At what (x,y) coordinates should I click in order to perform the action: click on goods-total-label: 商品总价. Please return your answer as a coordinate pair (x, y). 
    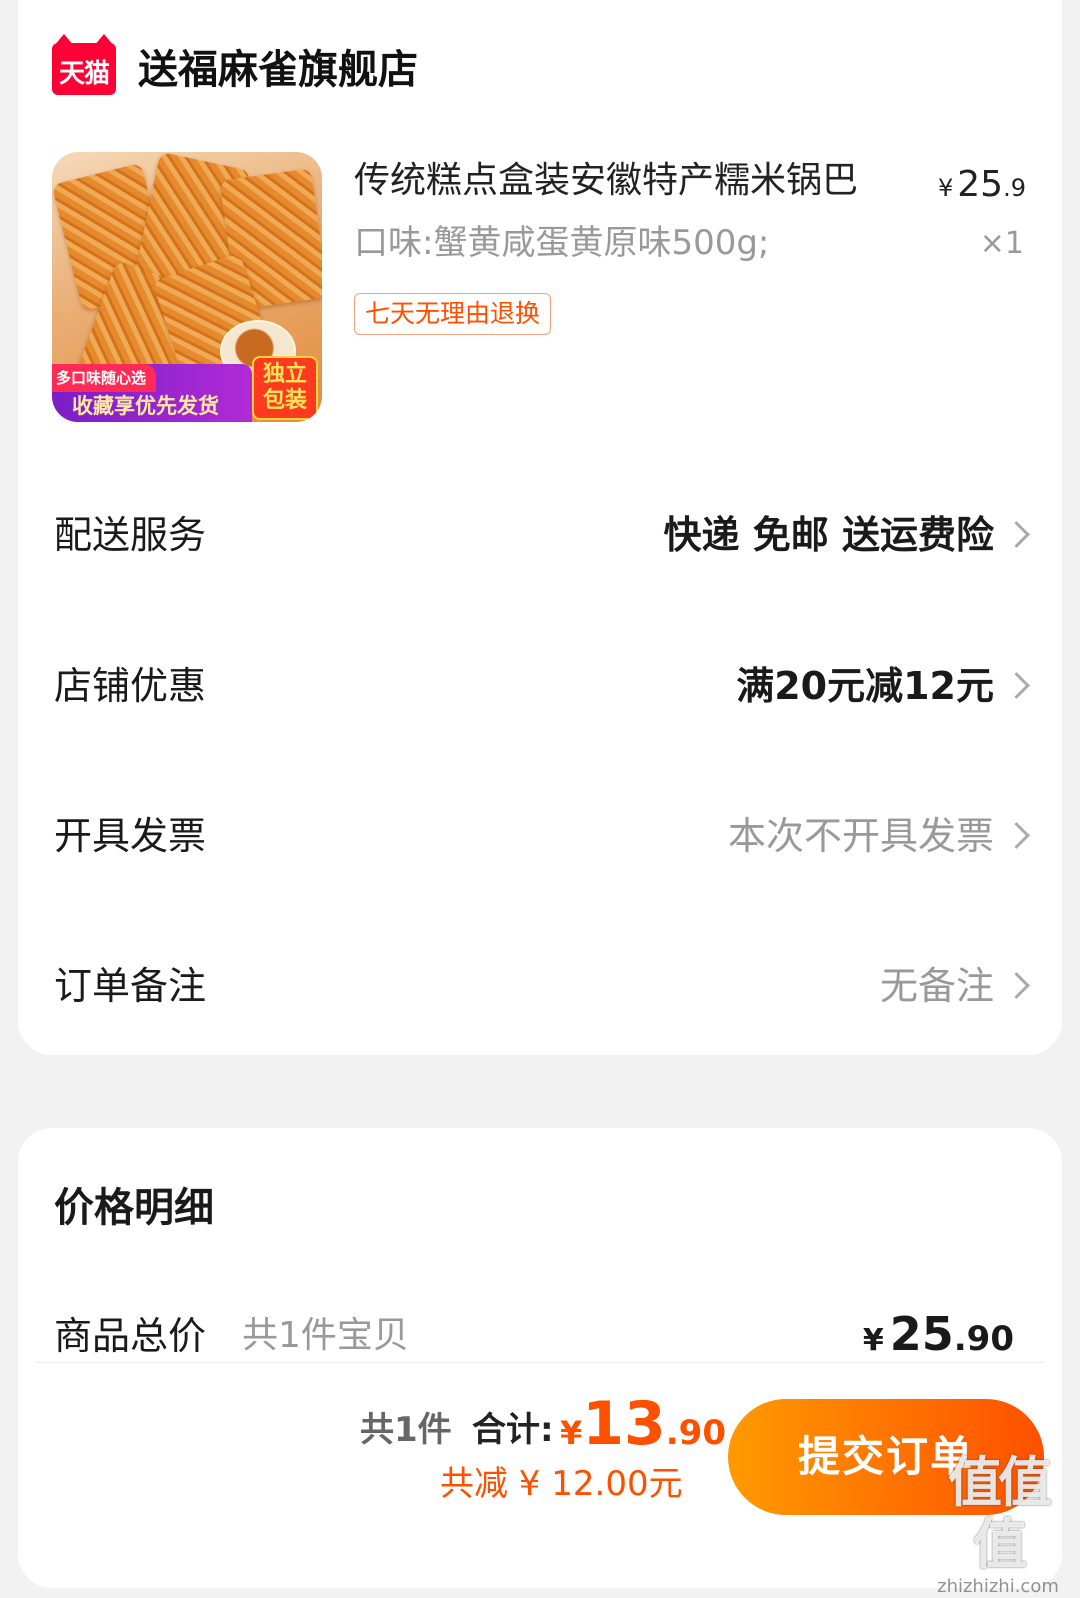
    Looking at the image, I should click on (130, 1336).